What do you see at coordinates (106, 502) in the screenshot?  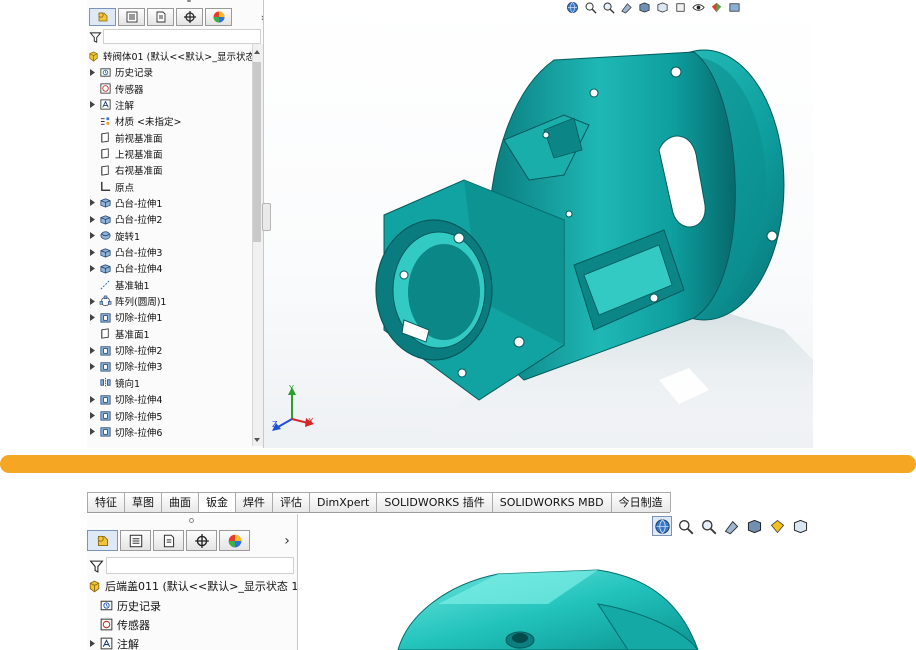 I see `command-tab: 特征` at bounding box center [106, 502].